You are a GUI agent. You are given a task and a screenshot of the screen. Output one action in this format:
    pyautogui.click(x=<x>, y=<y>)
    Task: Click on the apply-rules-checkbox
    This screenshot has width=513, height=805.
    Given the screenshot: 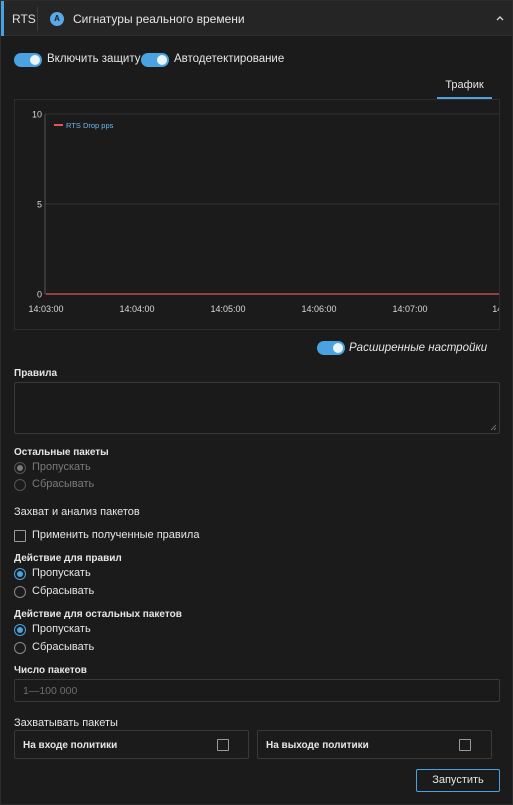 What is the action you would take?
    pyautogui.click(x=20, y=536)
    